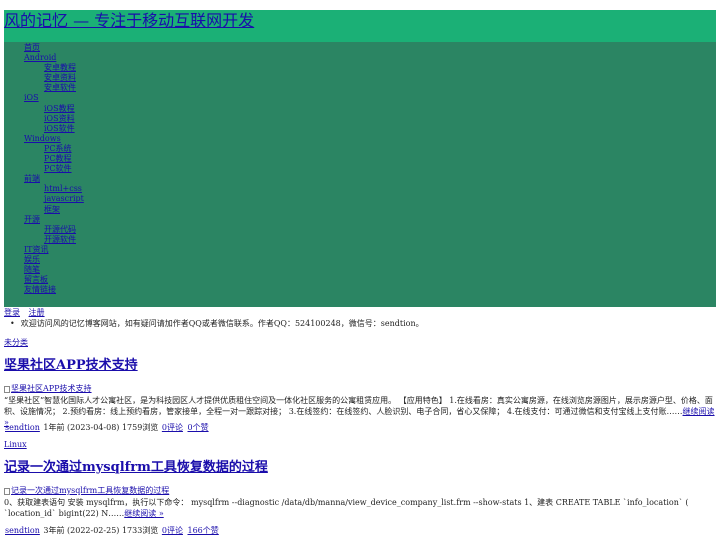  What do you see at coordinates (54, 48) in the screenshot?
I see `nav-item: 首页` at bounding box center [54, 48].